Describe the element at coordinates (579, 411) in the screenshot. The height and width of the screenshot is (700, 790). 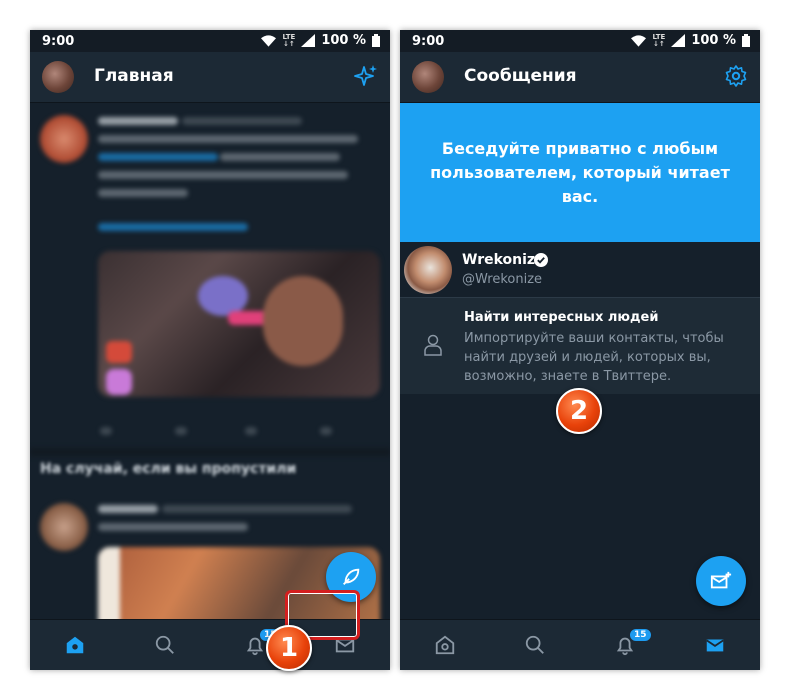
I see `step-marker-2: 2` at that location.